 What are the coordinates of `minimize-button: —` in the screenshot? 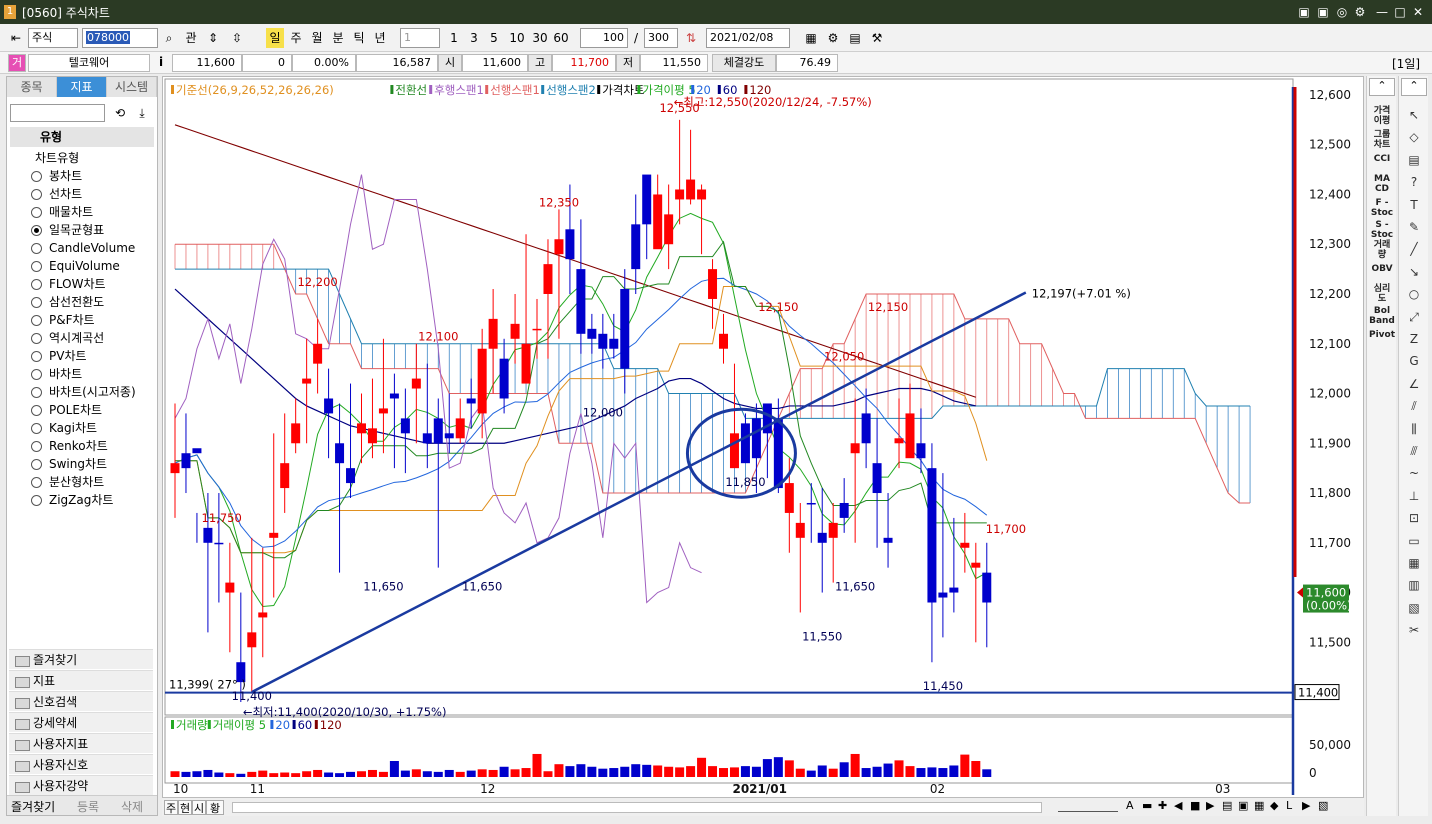 It's located at (1382, 12).